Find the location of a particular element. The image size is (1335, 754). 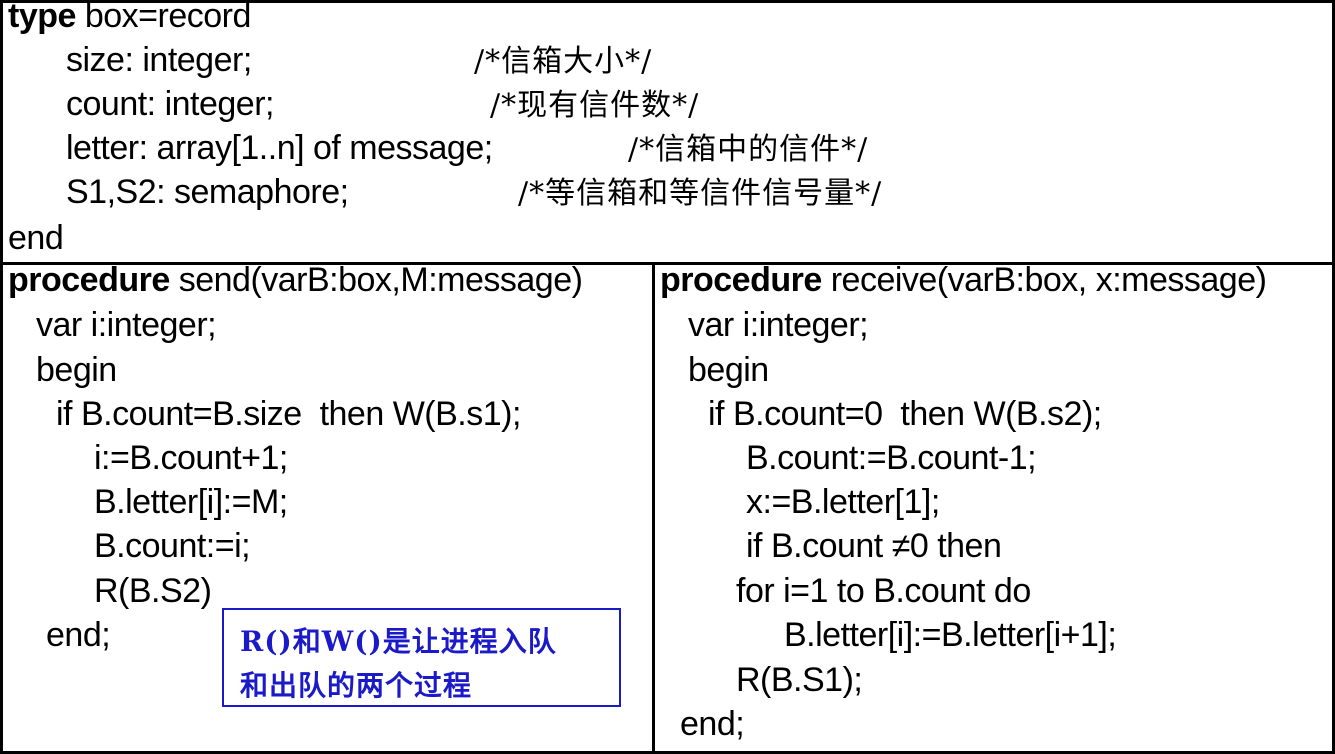

annotation-box: R()和W()是让进程入队 和出队的两个过程 is located at coordinates (421, 657).